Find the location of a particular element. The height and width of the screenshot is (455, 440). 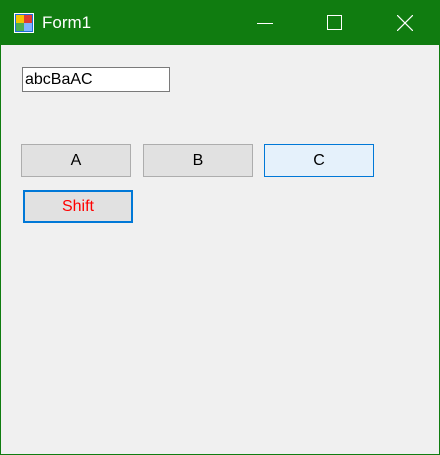

button-c-label: C is located at coordinates (319, 160).